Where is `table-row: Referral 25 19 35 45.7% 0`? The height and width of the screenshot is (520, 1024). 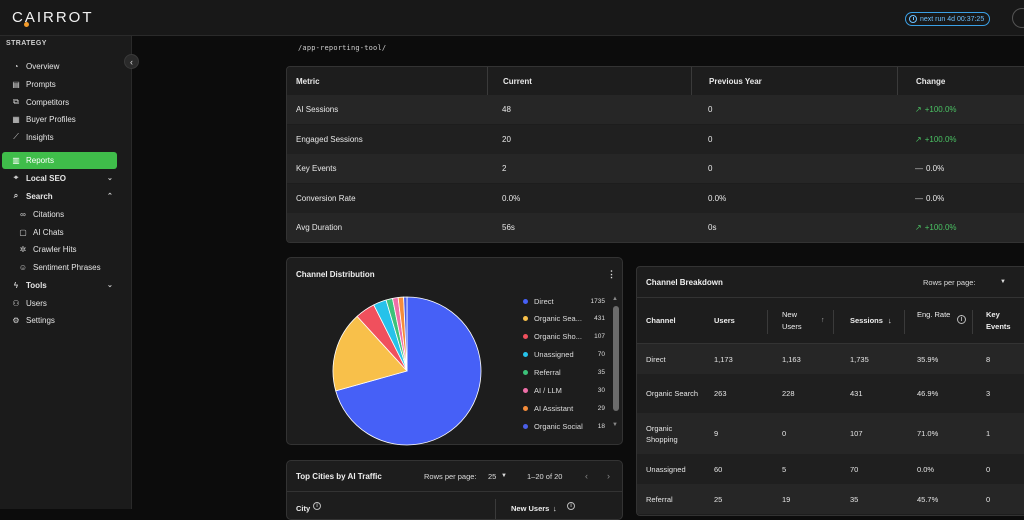 table-row: Referral 25 19 35 45.7% 0 is located at coordinates (830, 499).